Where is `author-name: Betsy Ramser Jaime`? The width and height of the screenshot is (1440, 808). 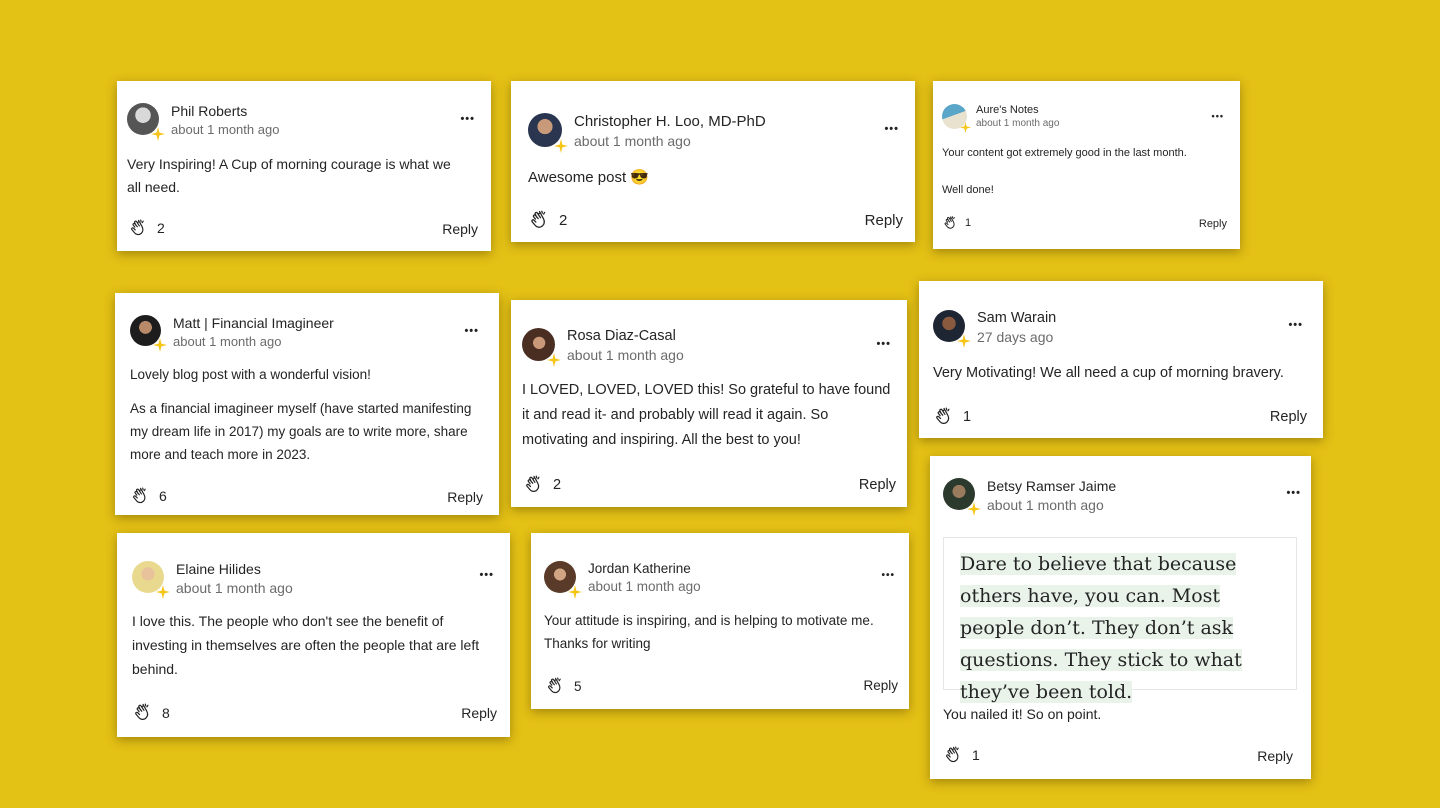
author-name: Betsy Ramser Jaime is located at coordinates (1051, 486).